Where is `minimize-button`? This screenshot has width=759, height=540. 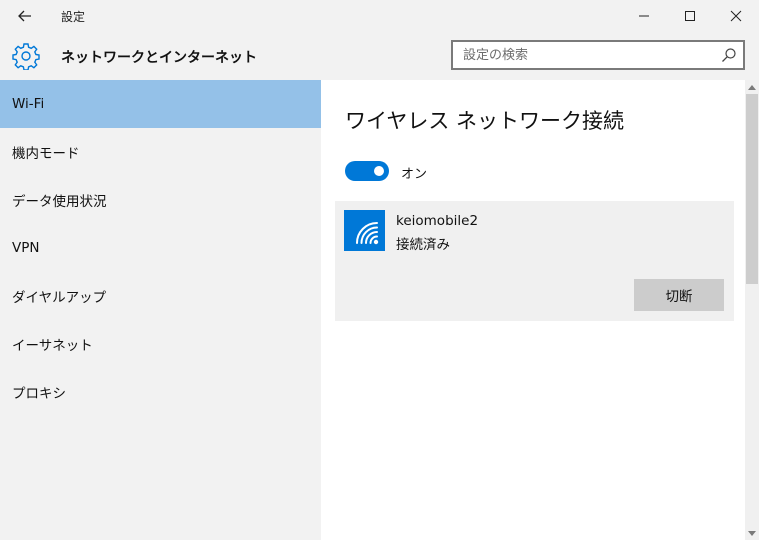
minimize-button is located at coordinates (644, 16).